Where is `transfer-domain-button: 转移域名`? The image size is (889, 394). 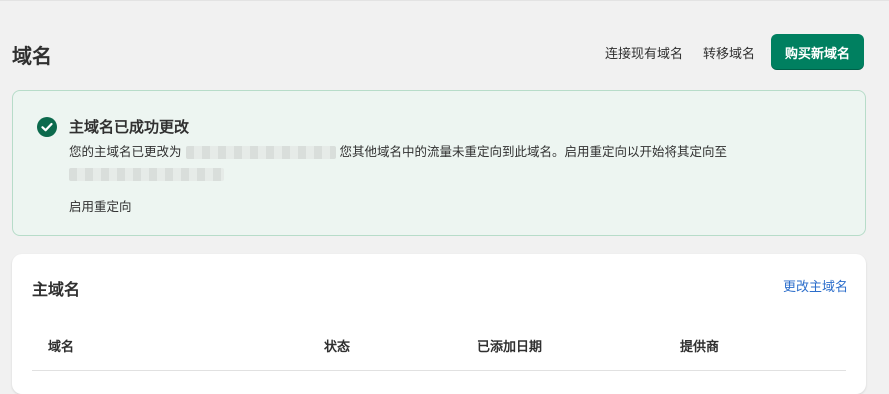 transfer-domain-button: 转移域名 is located at coordinates (729, 52).